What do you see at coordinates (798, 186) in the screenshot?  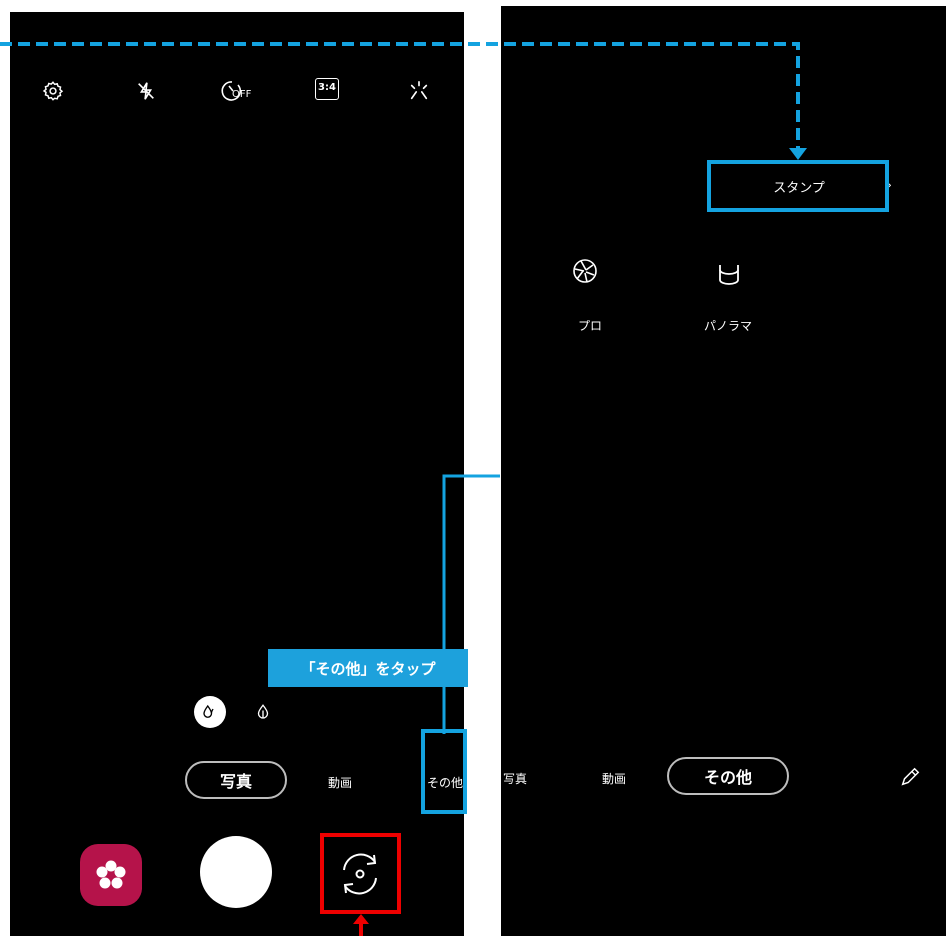 I see `highlight-stamp` at bounding box center [798, 186].